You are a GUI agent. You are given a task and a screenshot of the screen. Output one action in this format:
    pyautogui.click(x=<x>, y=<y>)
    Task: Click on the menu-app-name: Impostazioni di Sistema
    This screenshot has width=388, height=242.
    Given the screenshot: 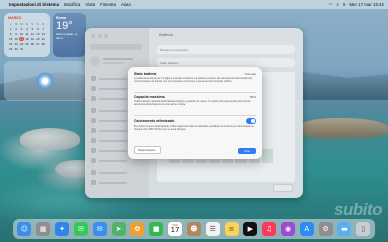 What is the action you would take?
    pyautogui.click(x=34, y=4)
    